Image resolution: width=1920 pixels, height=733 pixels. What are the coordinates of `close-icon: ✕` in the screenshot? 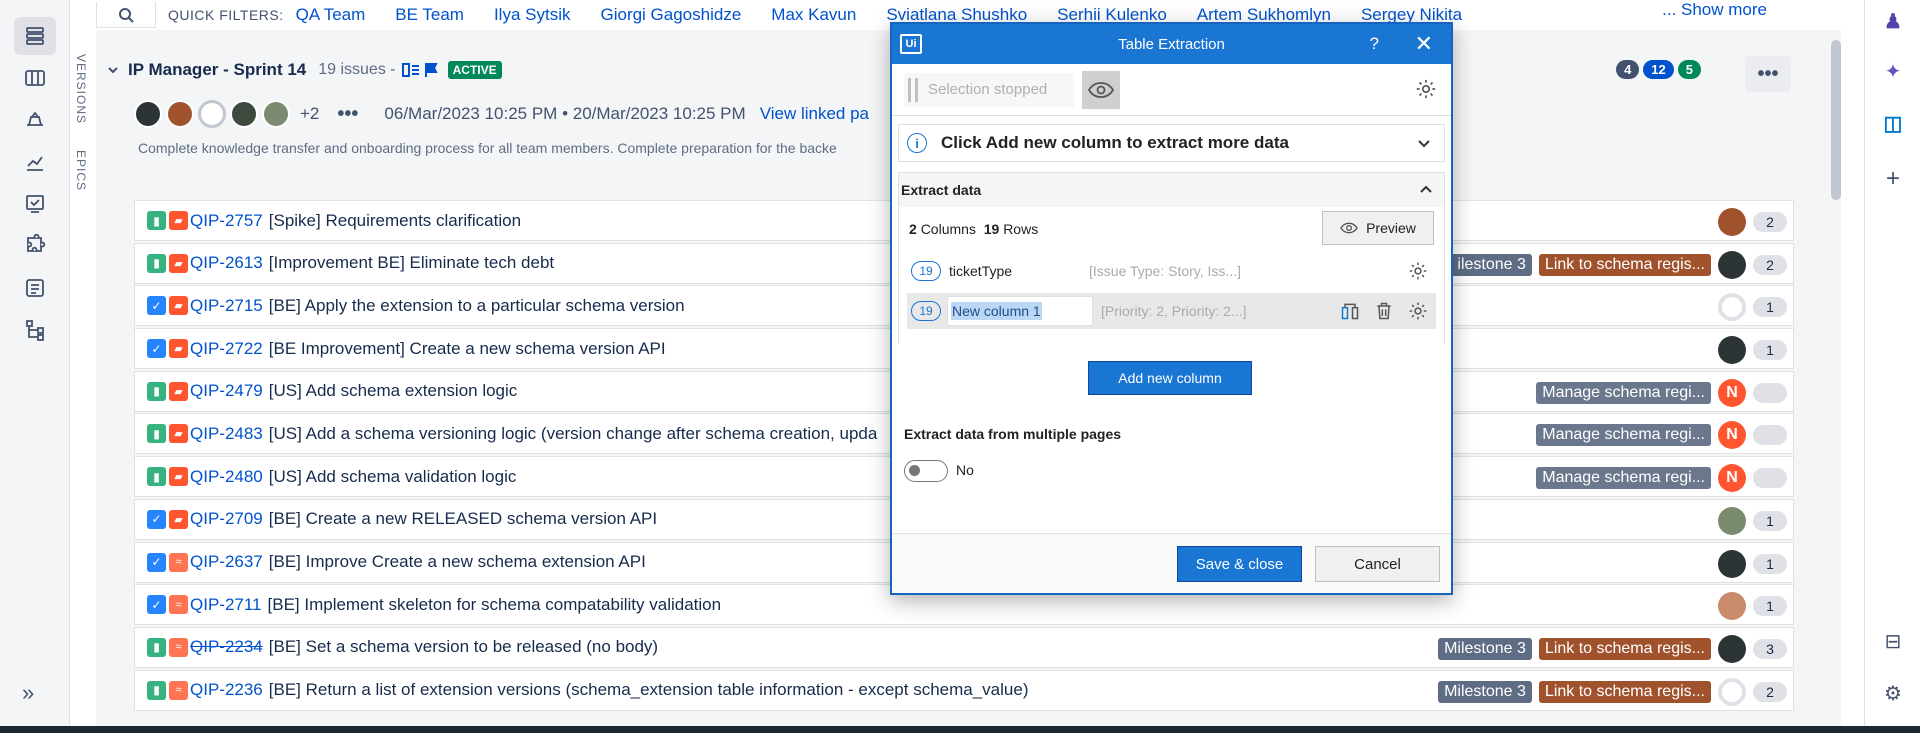 It's located at (1424, 44).